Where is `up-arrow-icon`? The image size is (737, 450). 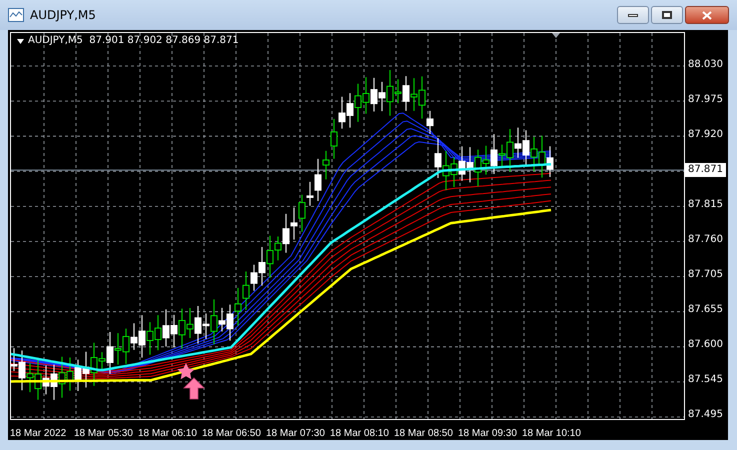 up-arrow-icon is located at coordinates (194, 388).